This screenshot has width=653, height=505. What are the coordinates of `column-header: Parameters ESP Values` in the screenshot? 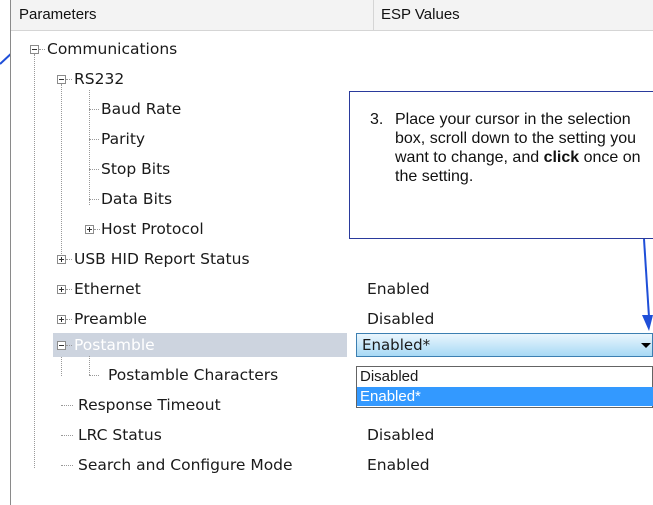 It's located at (332, 15).